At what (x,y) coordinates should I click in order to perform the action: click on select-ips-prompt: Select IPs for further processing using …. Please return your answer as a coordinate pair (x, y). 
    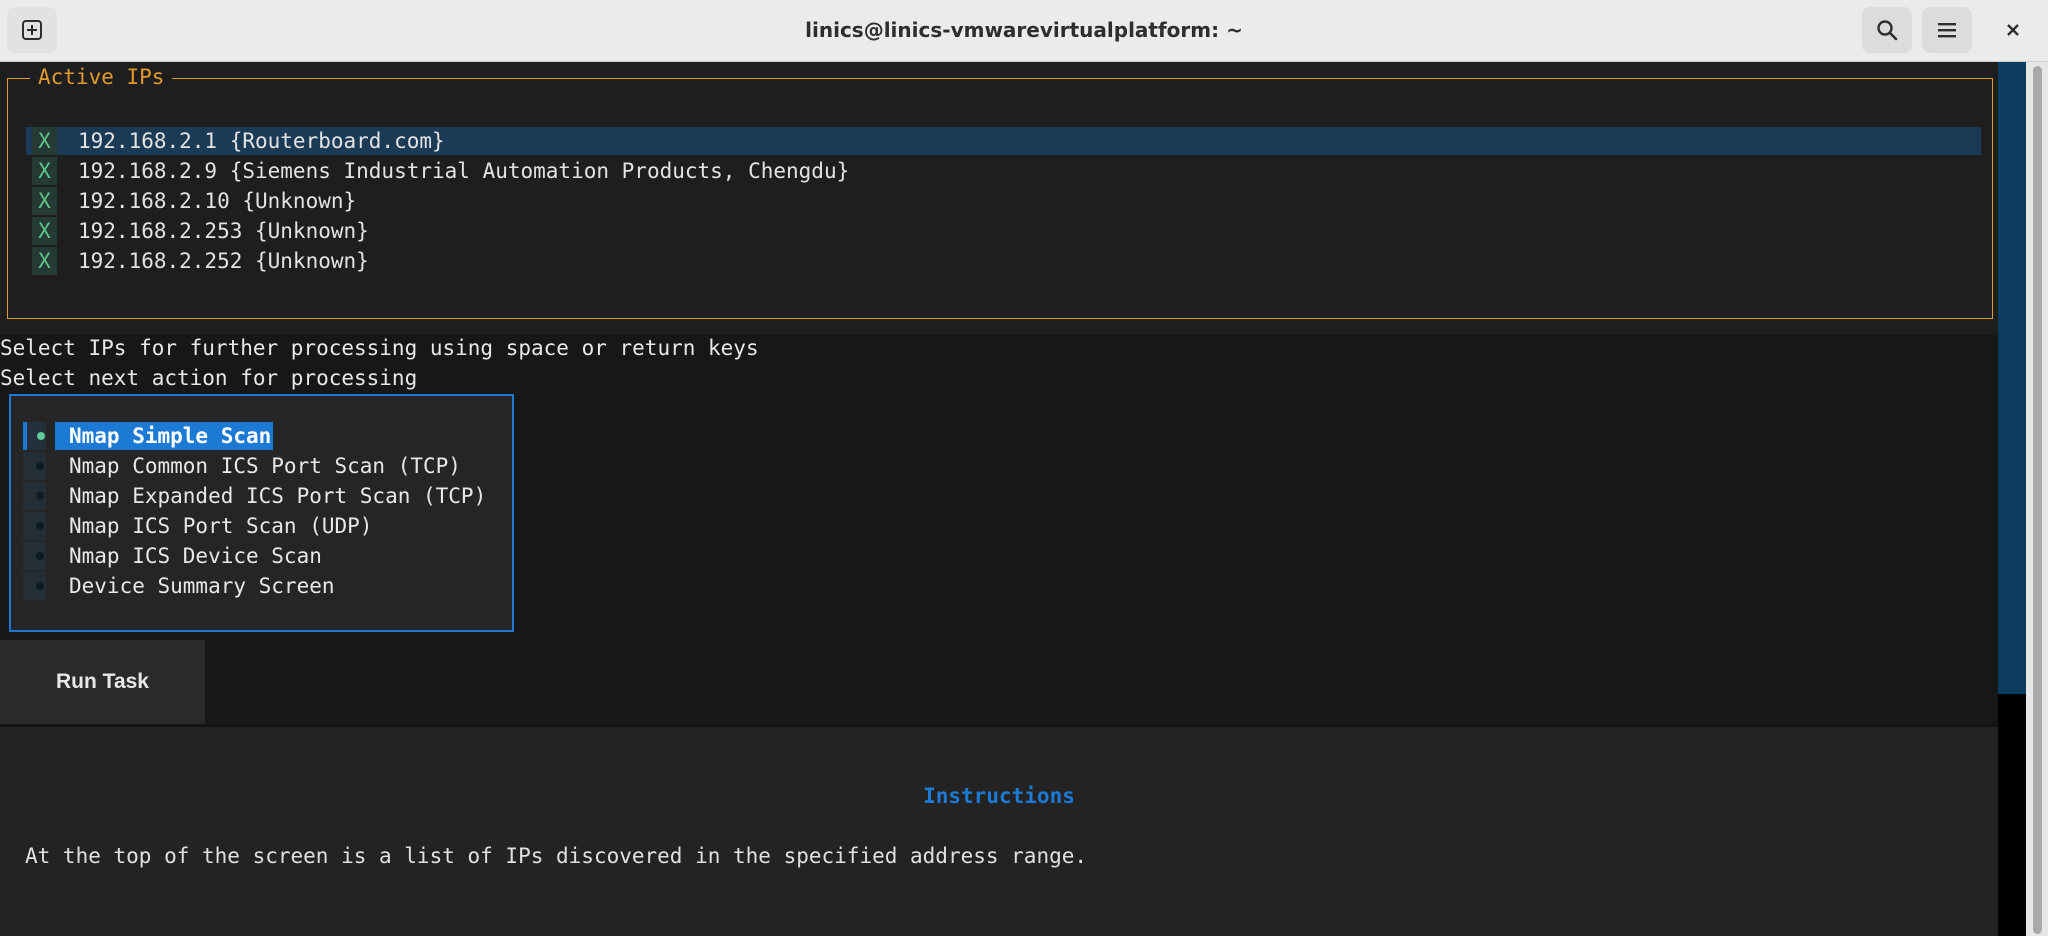
    Looking at the image, I should click on (379, 348).